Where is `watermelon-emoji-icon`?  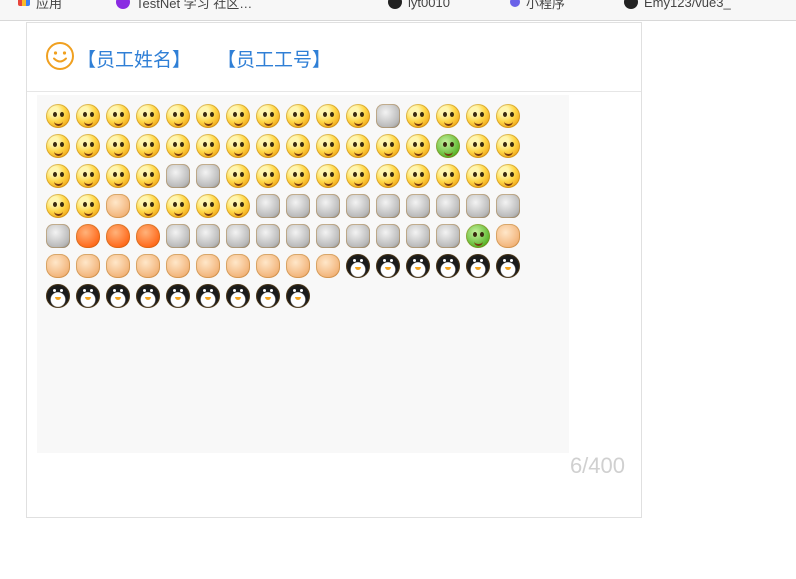 watermelon-emoji-icon is located at coordinates (298, 206).